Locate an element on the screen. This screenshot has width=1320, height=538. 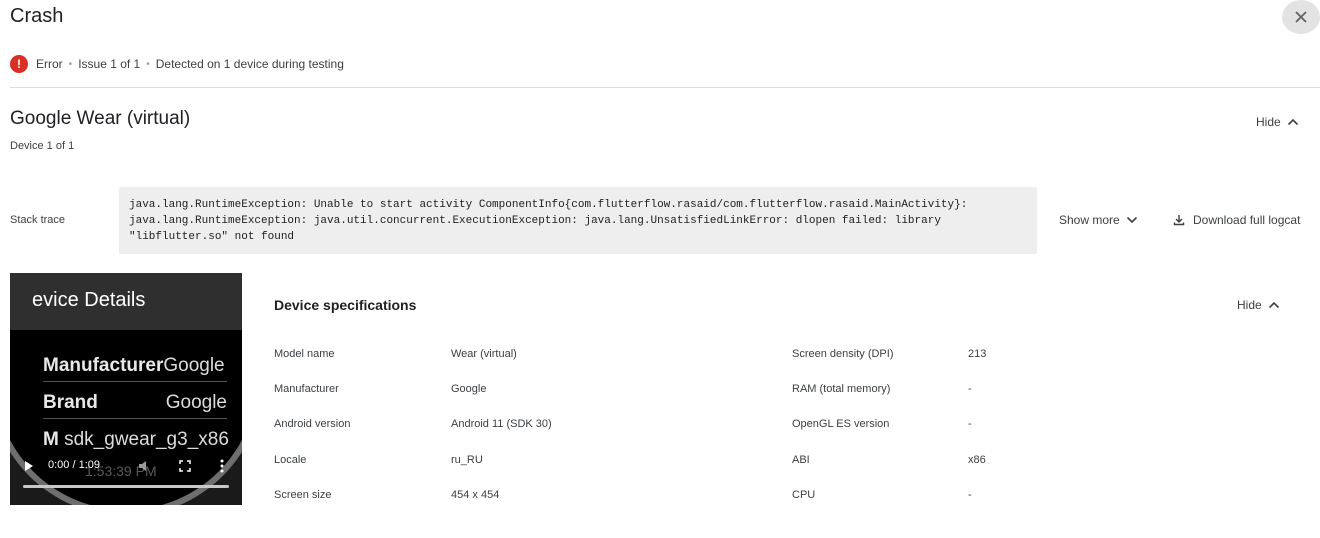
watch-row: M sdk_gwear_g3_x86 is located at coordinates (136, 440).